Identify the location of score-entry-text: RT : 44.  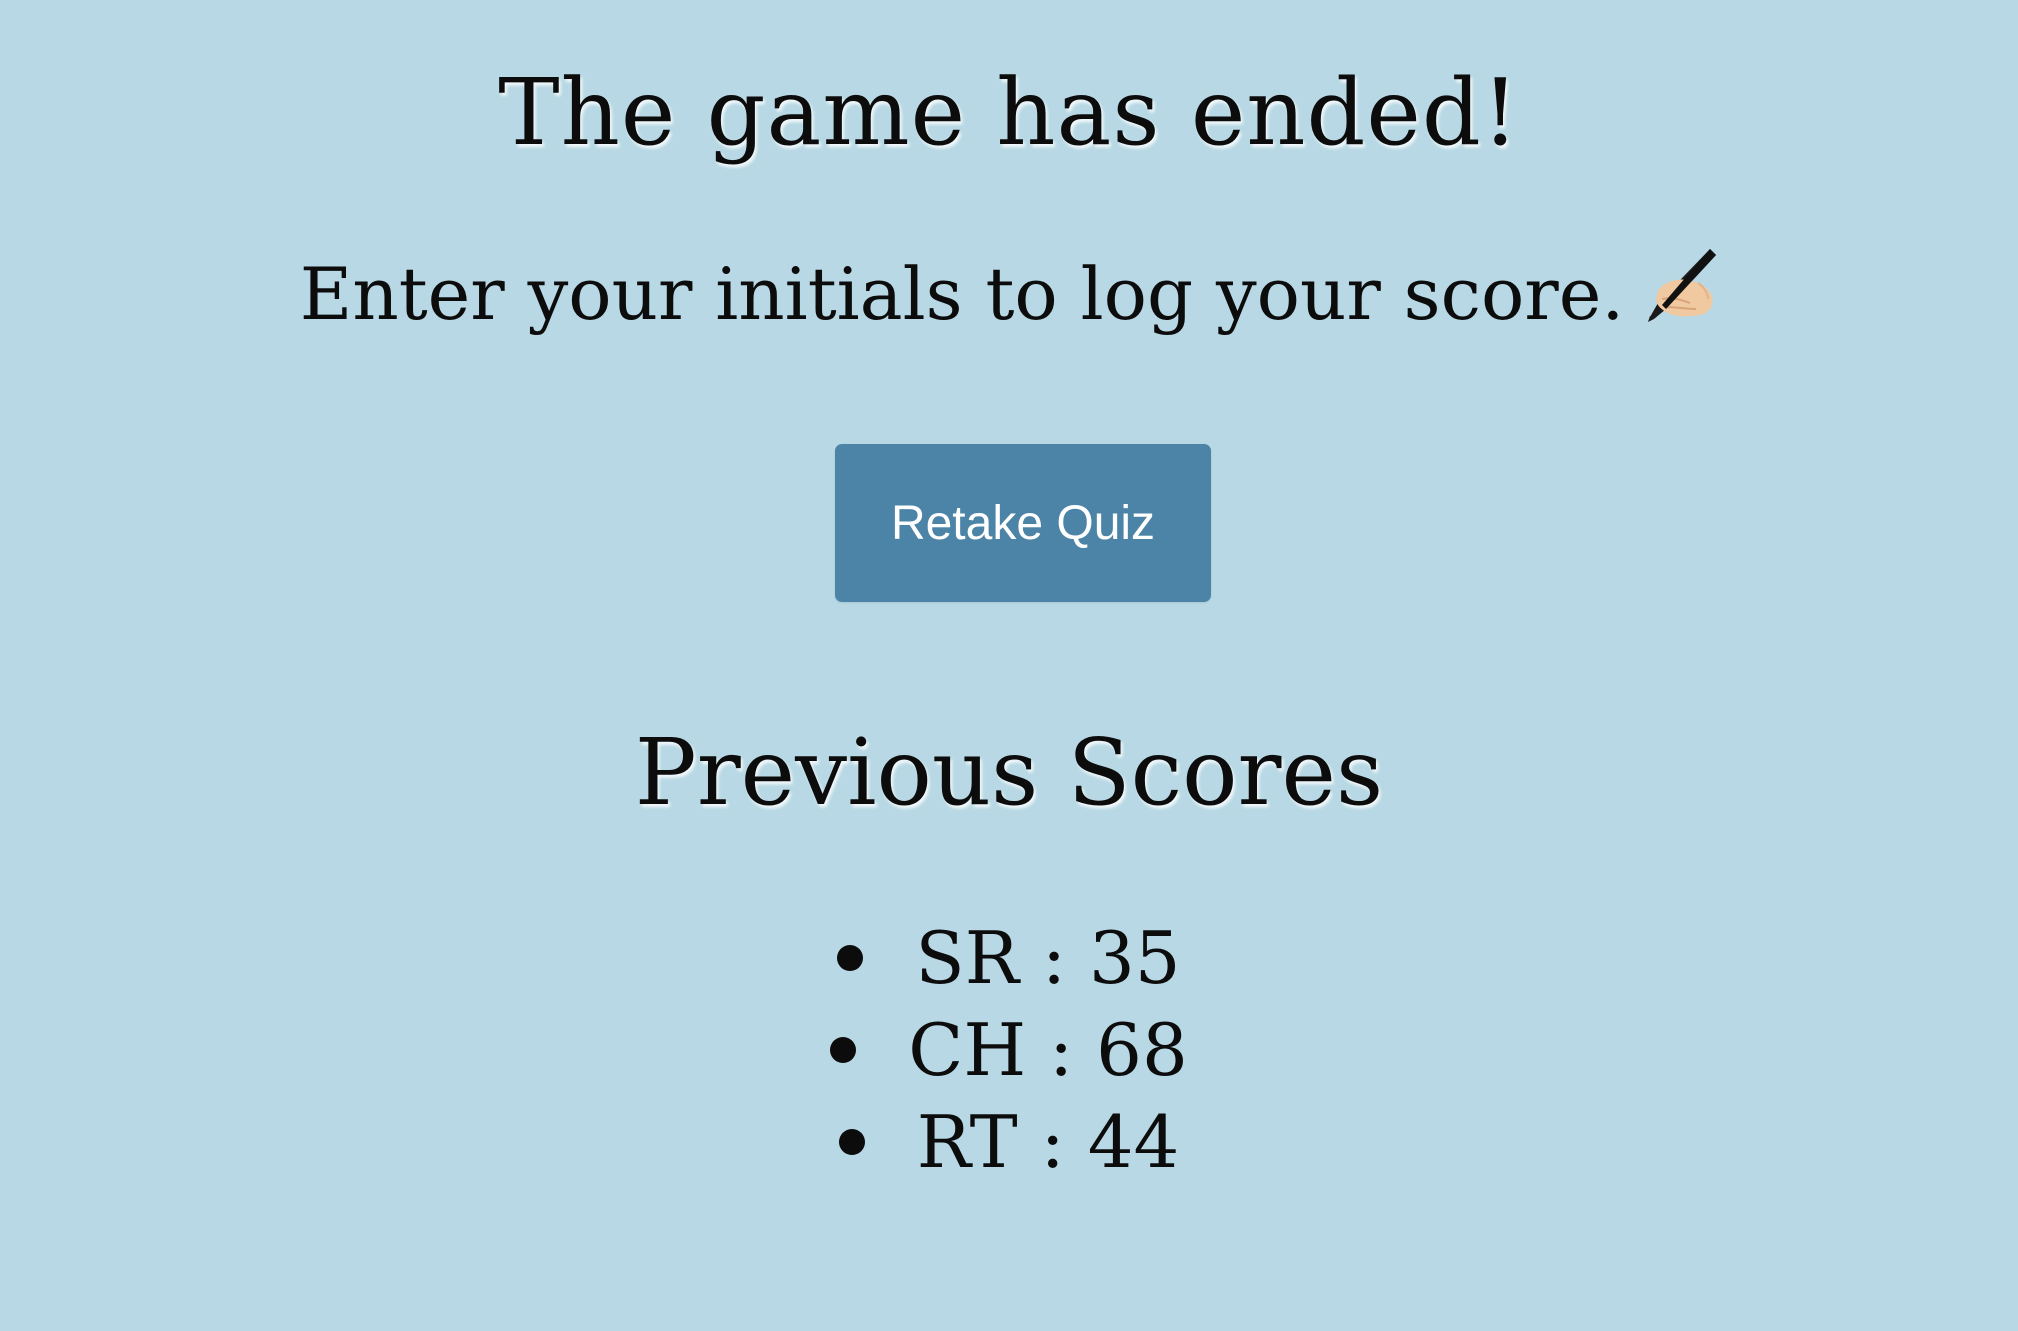
(1048, 1142).